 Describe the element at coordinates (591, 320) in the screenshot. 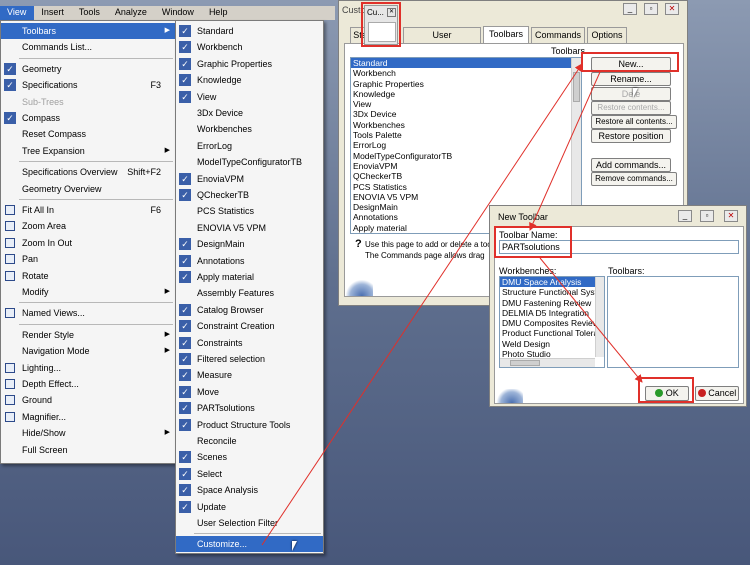

I see `arrow-to-ok-button` at that location.